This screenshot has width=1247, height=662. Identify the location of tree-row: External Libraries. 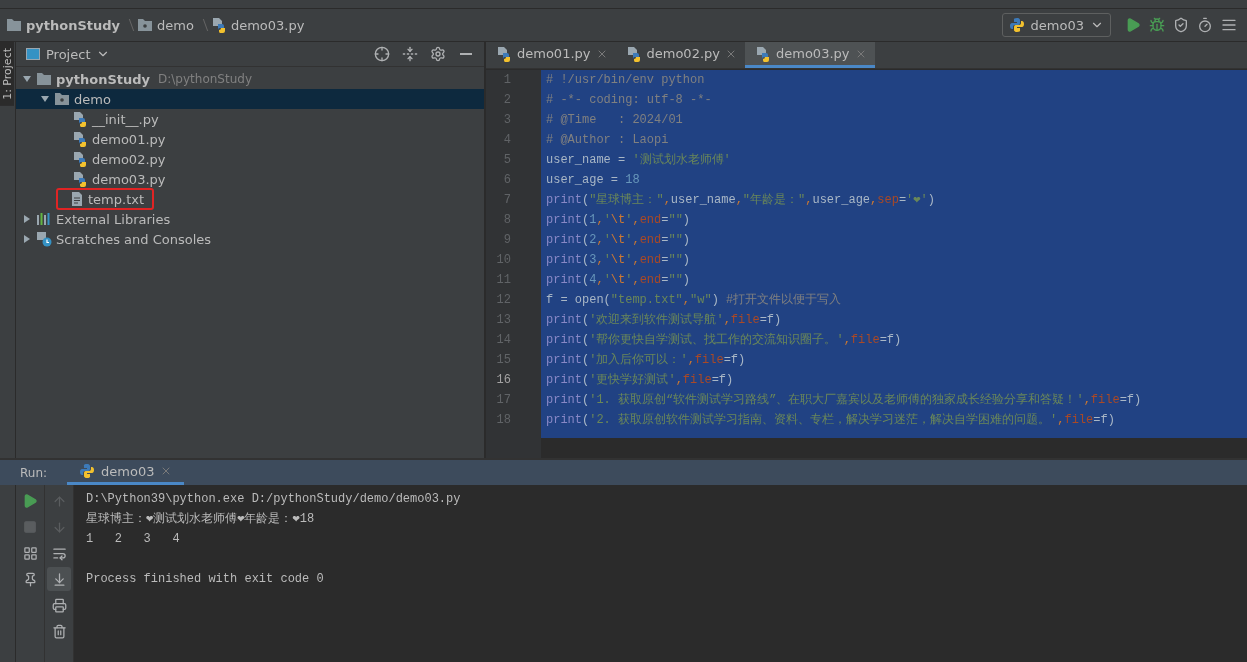
(250, 219).